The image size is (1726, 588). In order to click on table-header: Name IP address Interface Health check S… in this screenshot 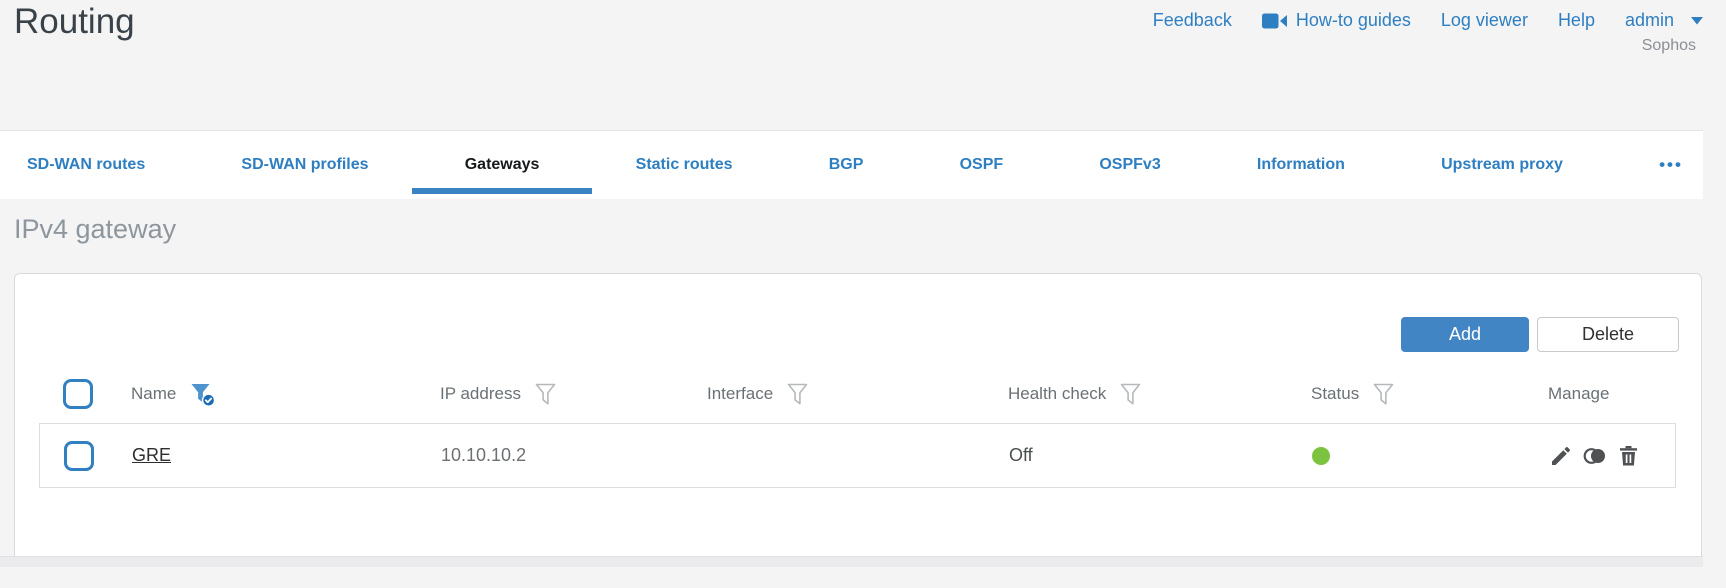, I will do `click(858, 394)`.